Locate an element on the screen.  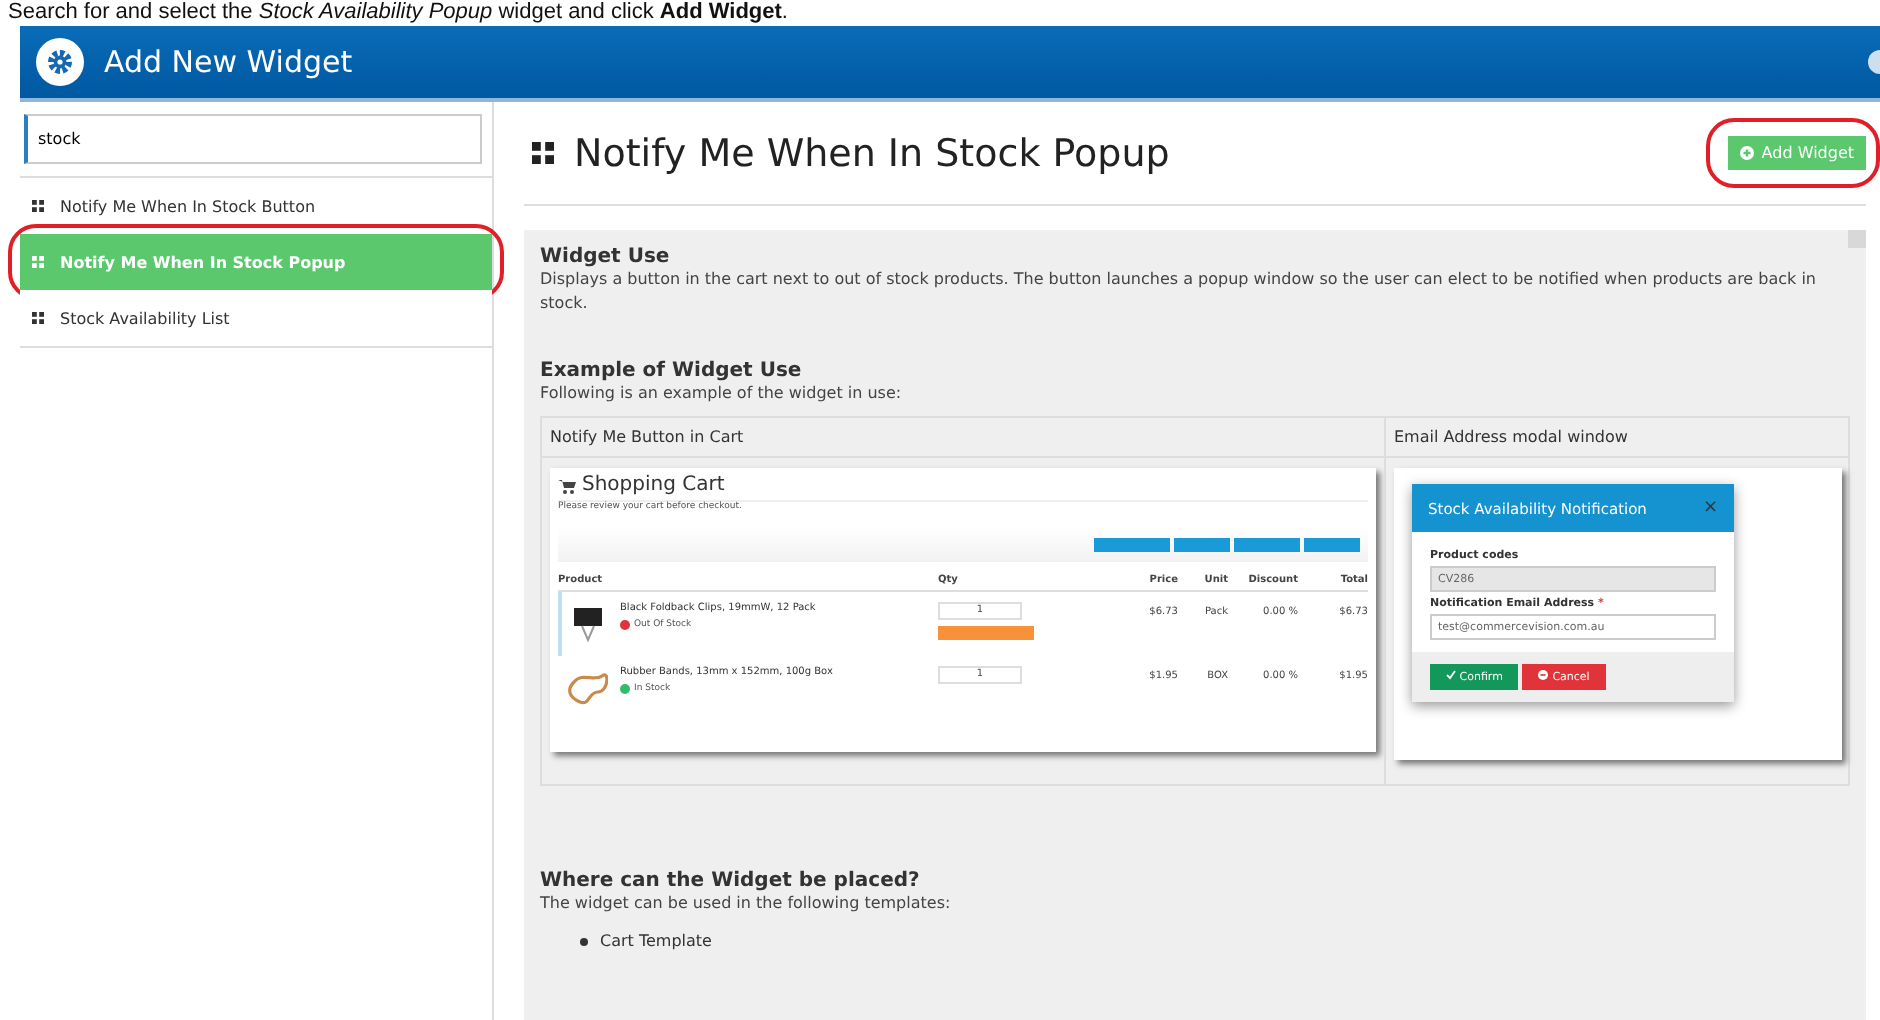
cart-icon is located at coordinates (567, 485).